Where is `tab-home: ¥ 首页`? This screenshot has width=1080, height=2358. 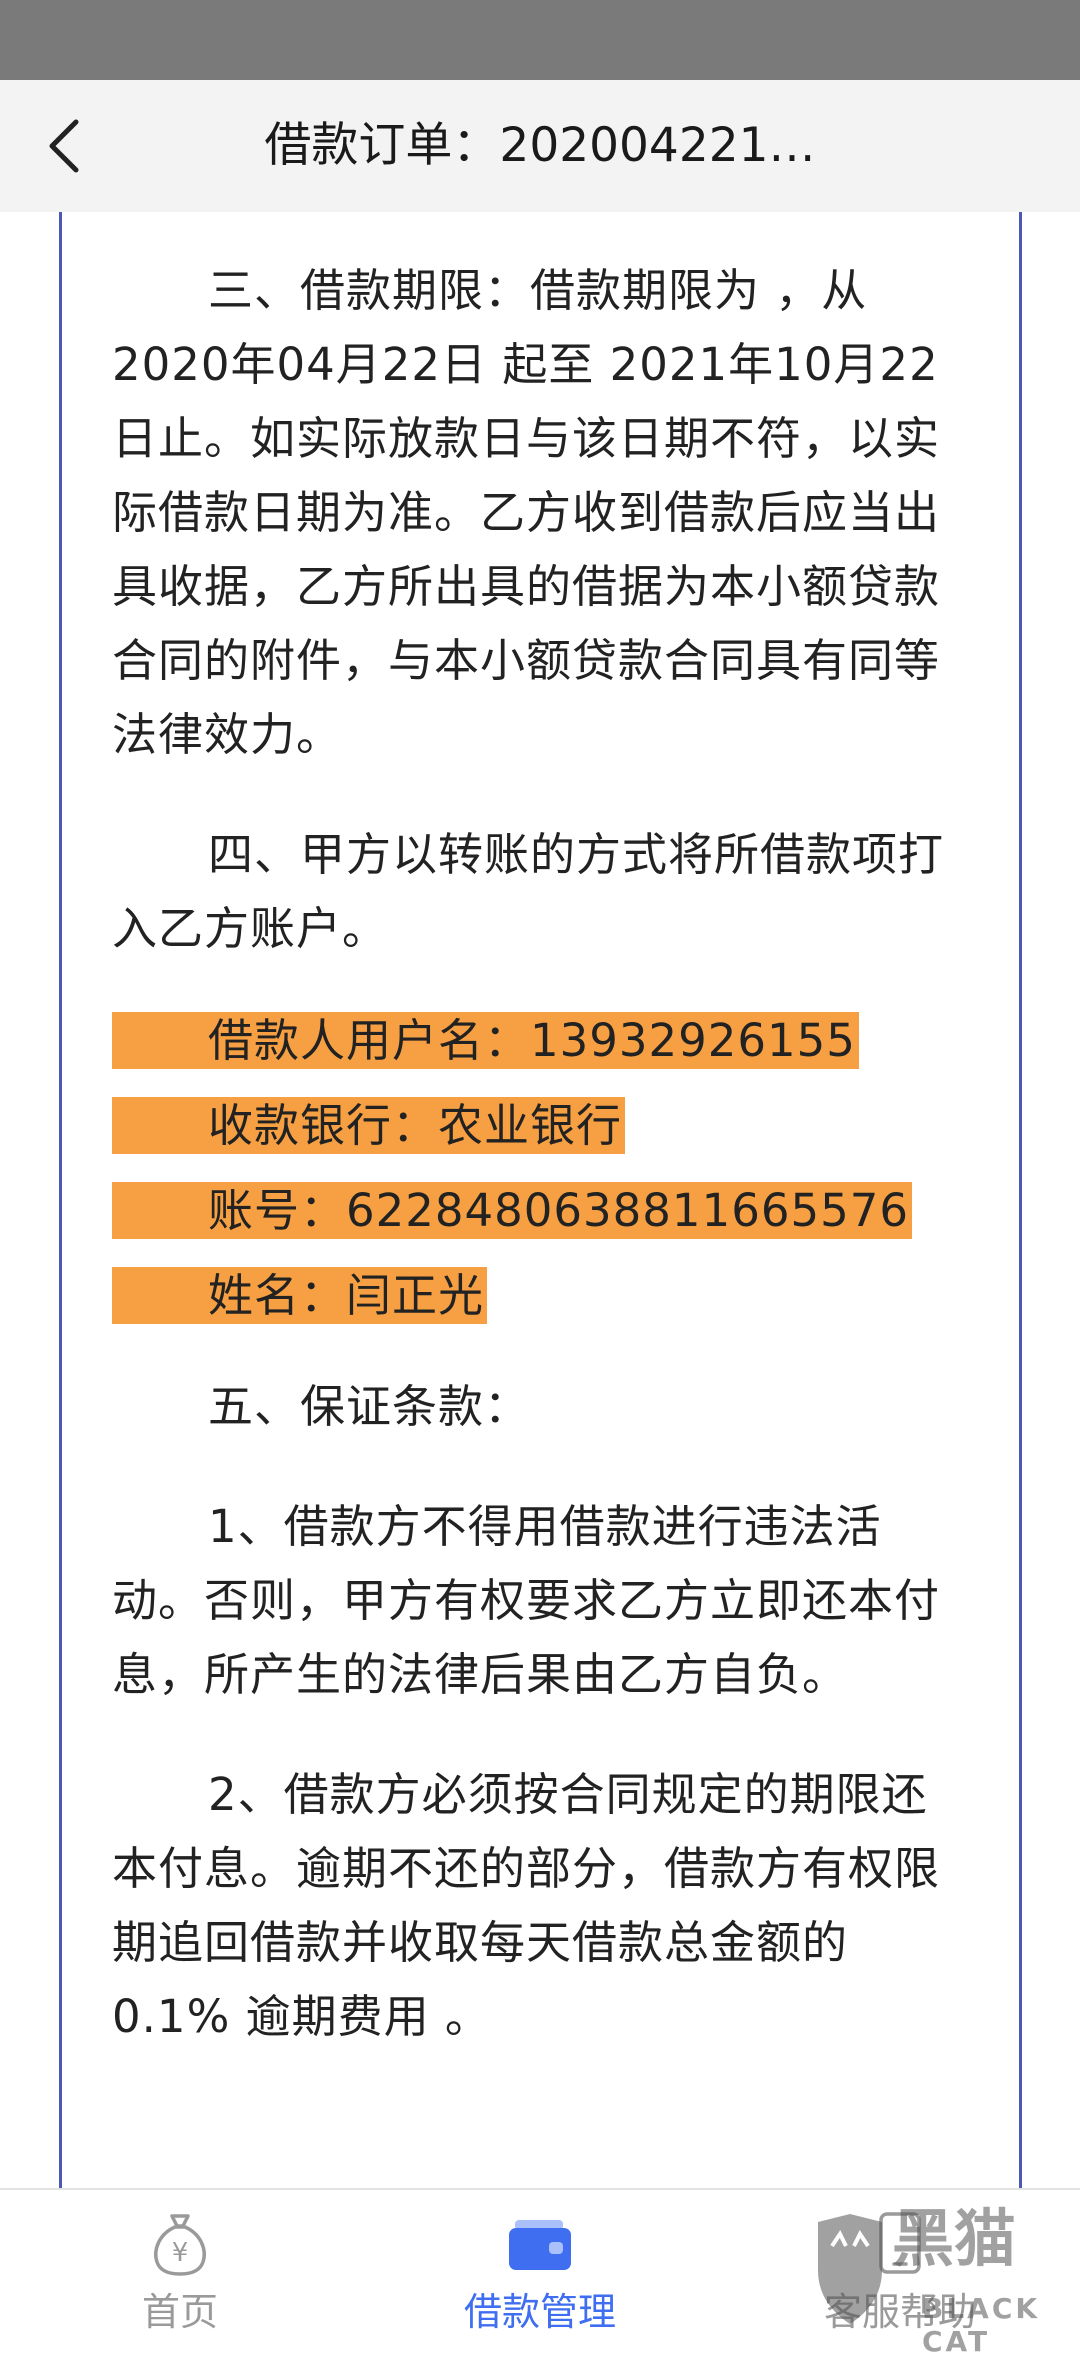 tab-home: ¥ 首页 is located at coordinates (180, 2266).